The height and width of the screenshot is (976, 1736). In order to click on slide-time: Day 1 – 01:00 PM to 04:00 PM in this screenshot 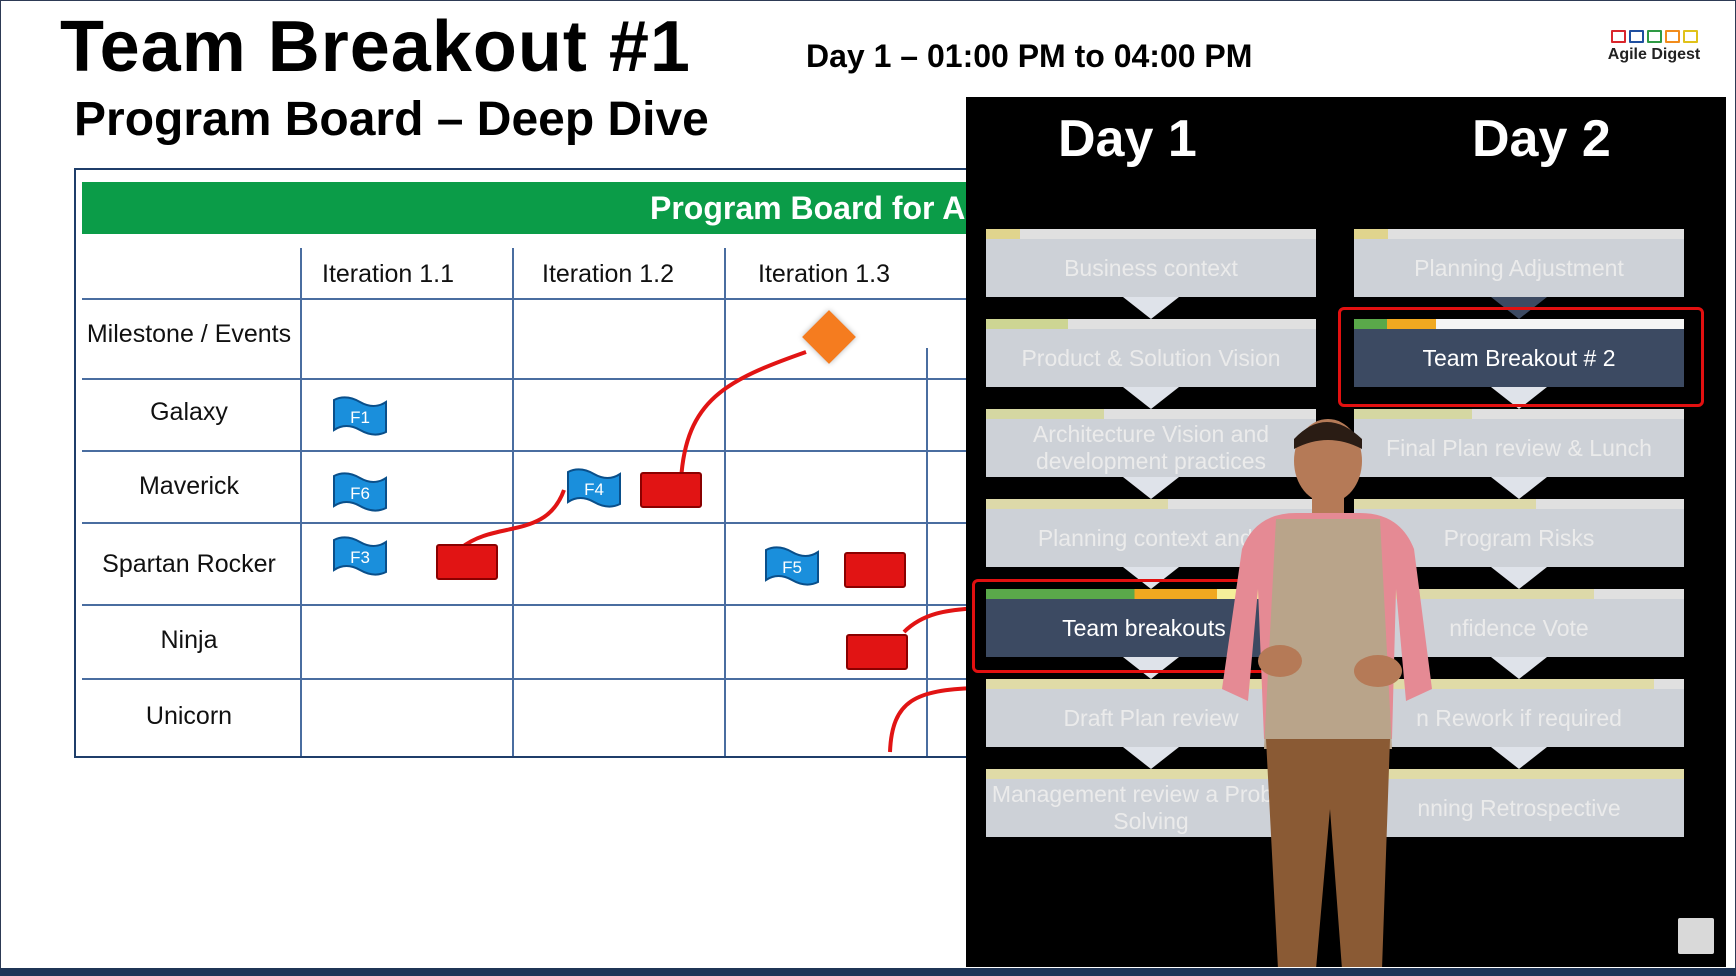, I will do `click(1029, 56)`.